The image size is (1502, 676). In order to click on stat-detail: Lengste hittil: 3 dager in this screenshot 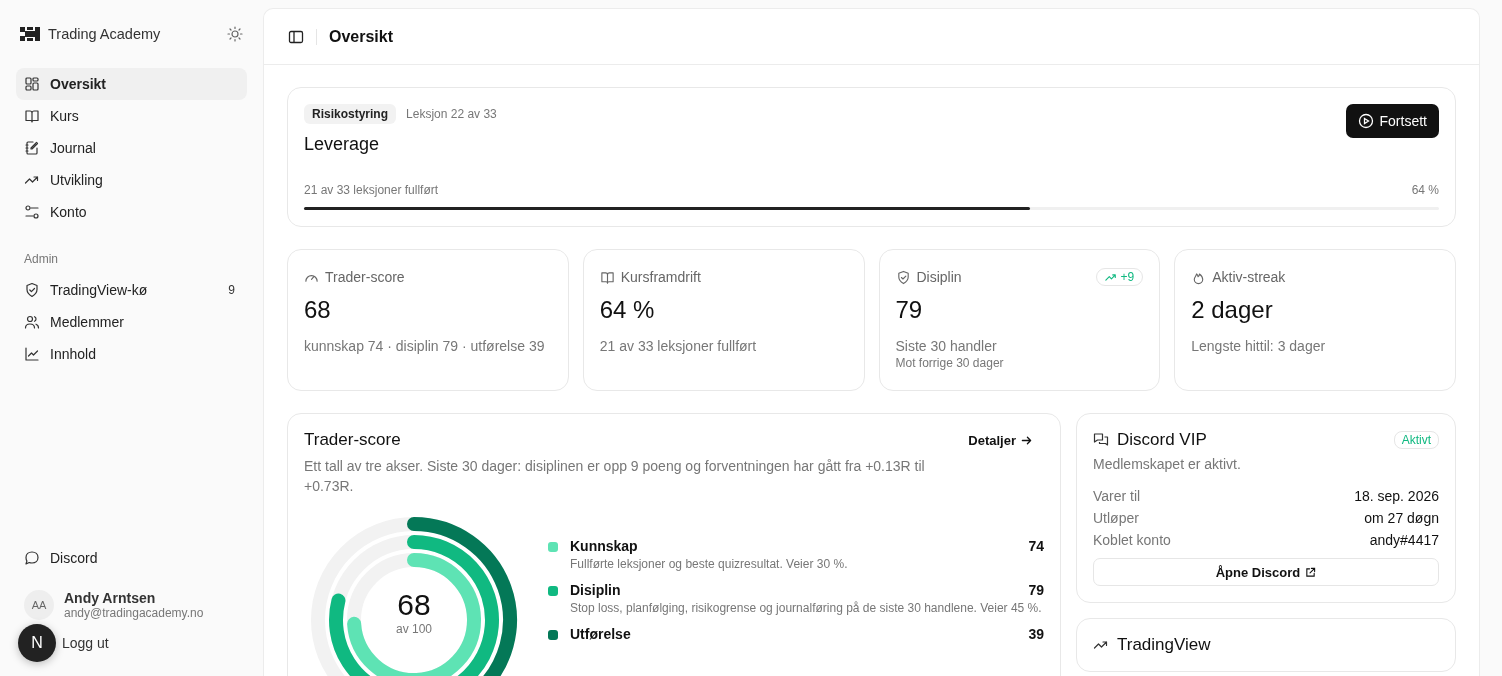, I will do `click(1259, 346)`.